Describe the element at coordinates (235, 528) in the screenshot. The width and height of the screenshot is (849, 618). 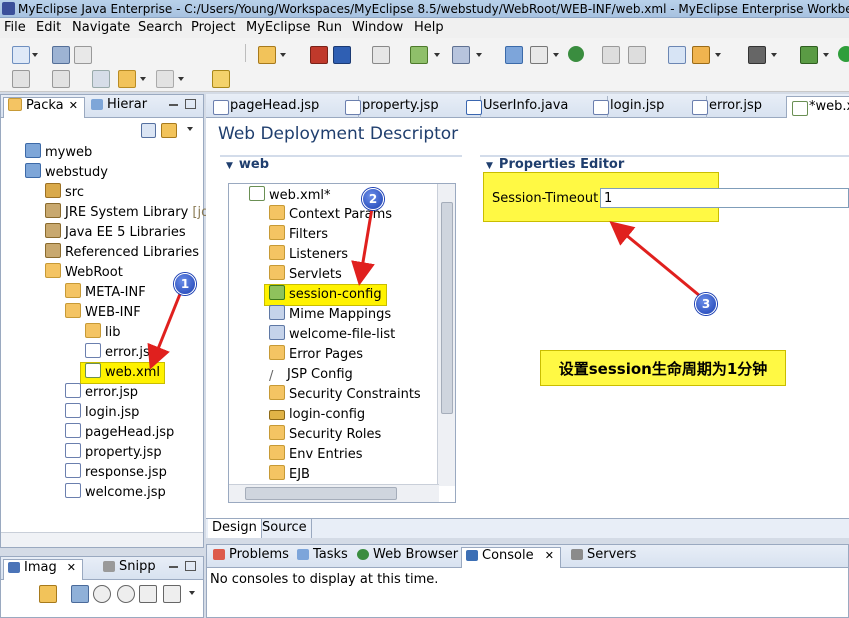
I see `tab-design: Design` at that location.